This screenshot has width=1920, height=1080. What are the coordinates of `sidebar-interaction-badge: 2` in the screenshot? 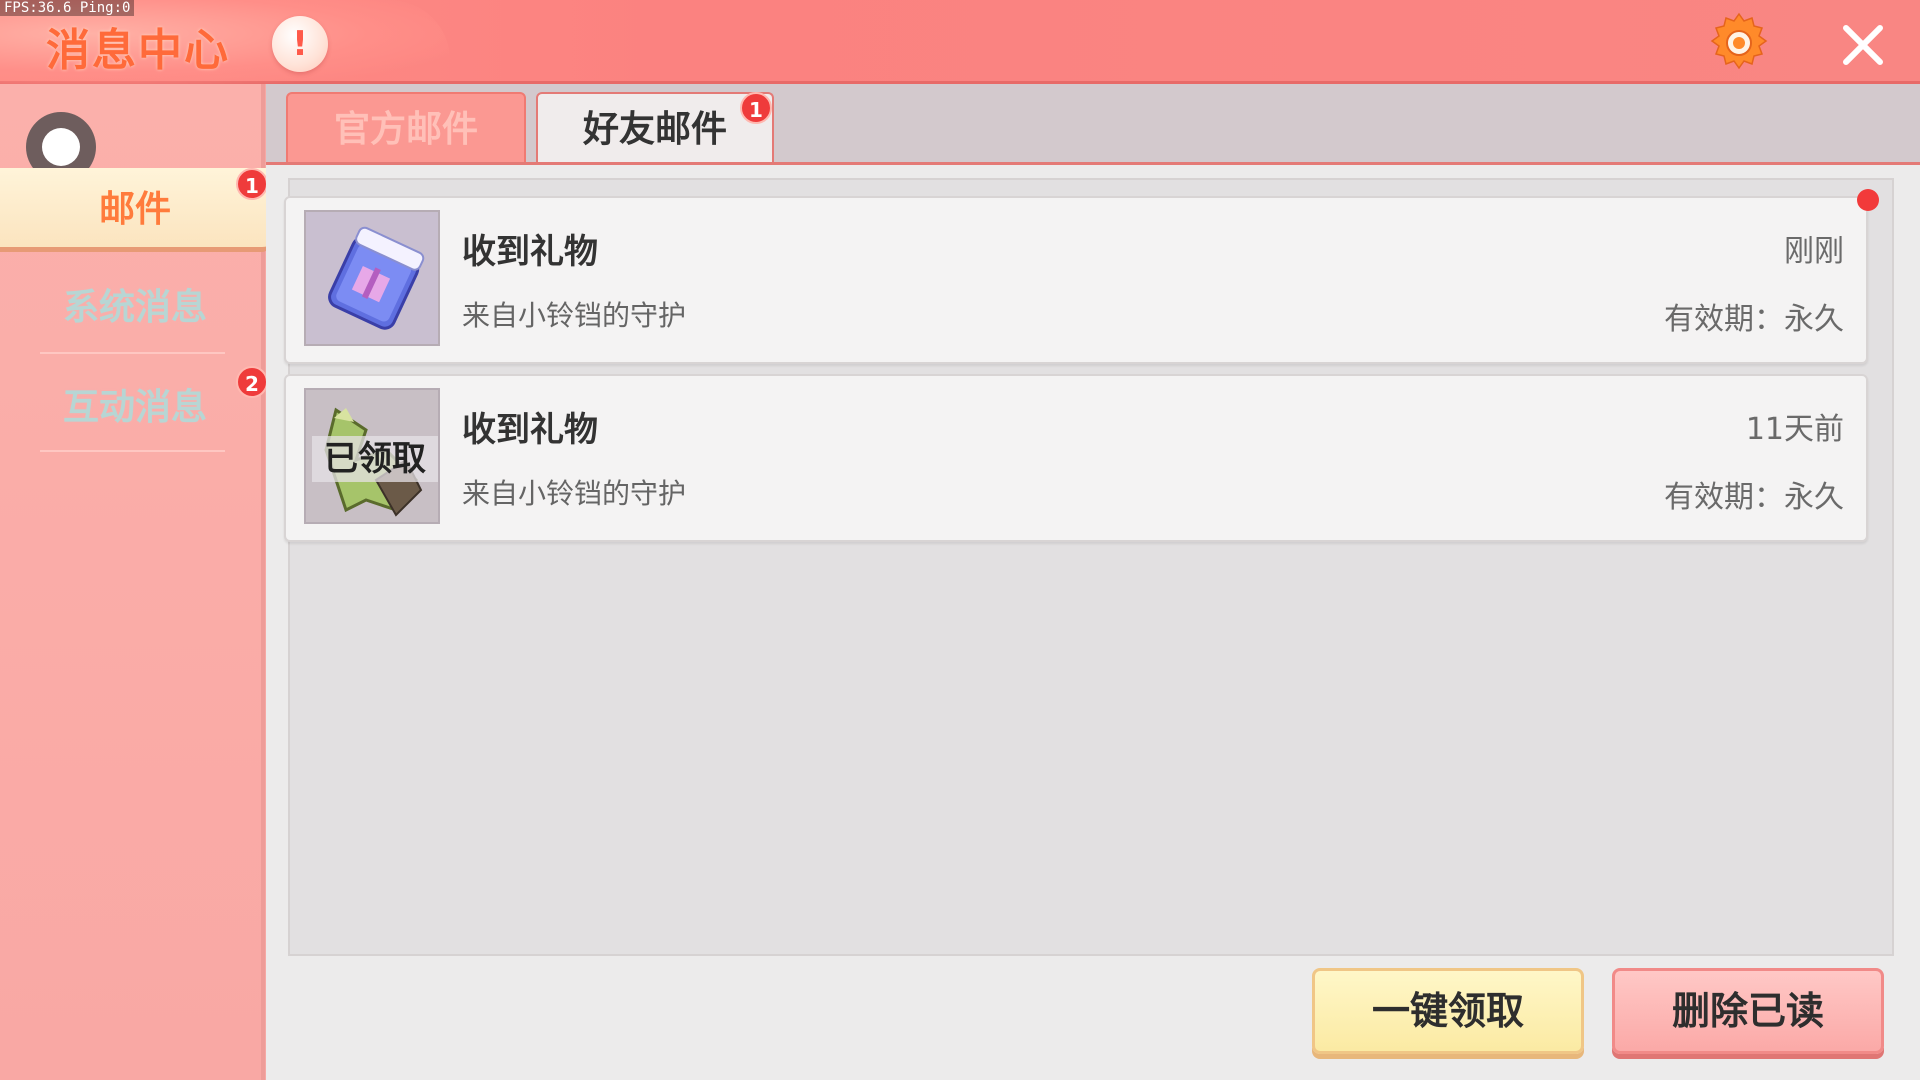 It's located at (252, 382).